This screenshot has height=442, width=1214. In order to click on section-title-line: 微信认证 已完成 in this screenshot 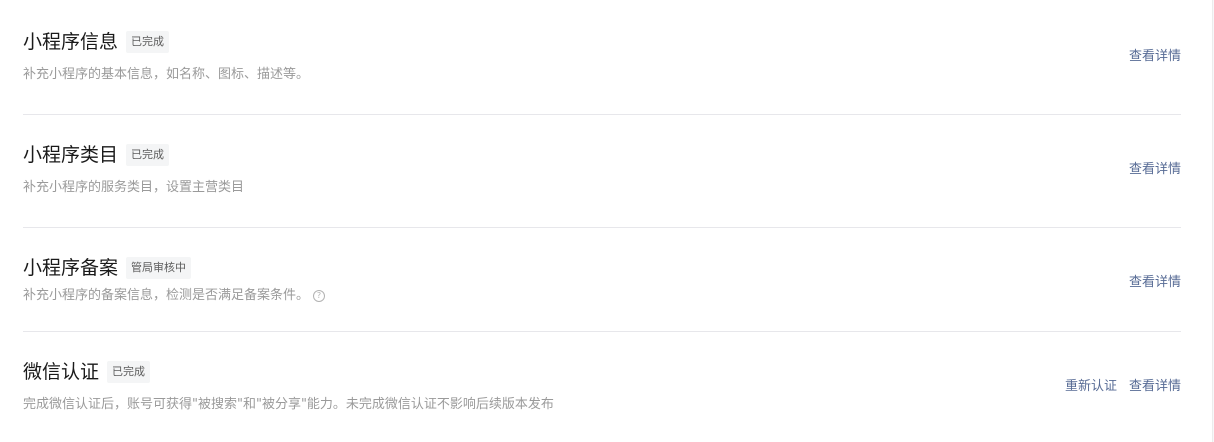, I will do `click(87, 372)`.